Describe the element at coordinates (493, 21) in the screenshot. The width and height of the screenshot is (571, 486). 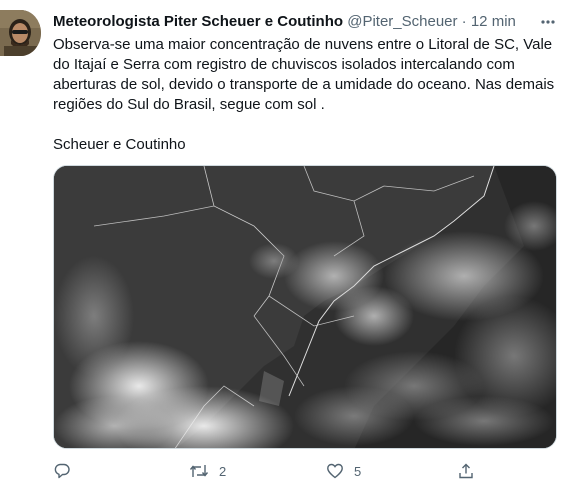
I see `timestamp: 12 min` at that location.